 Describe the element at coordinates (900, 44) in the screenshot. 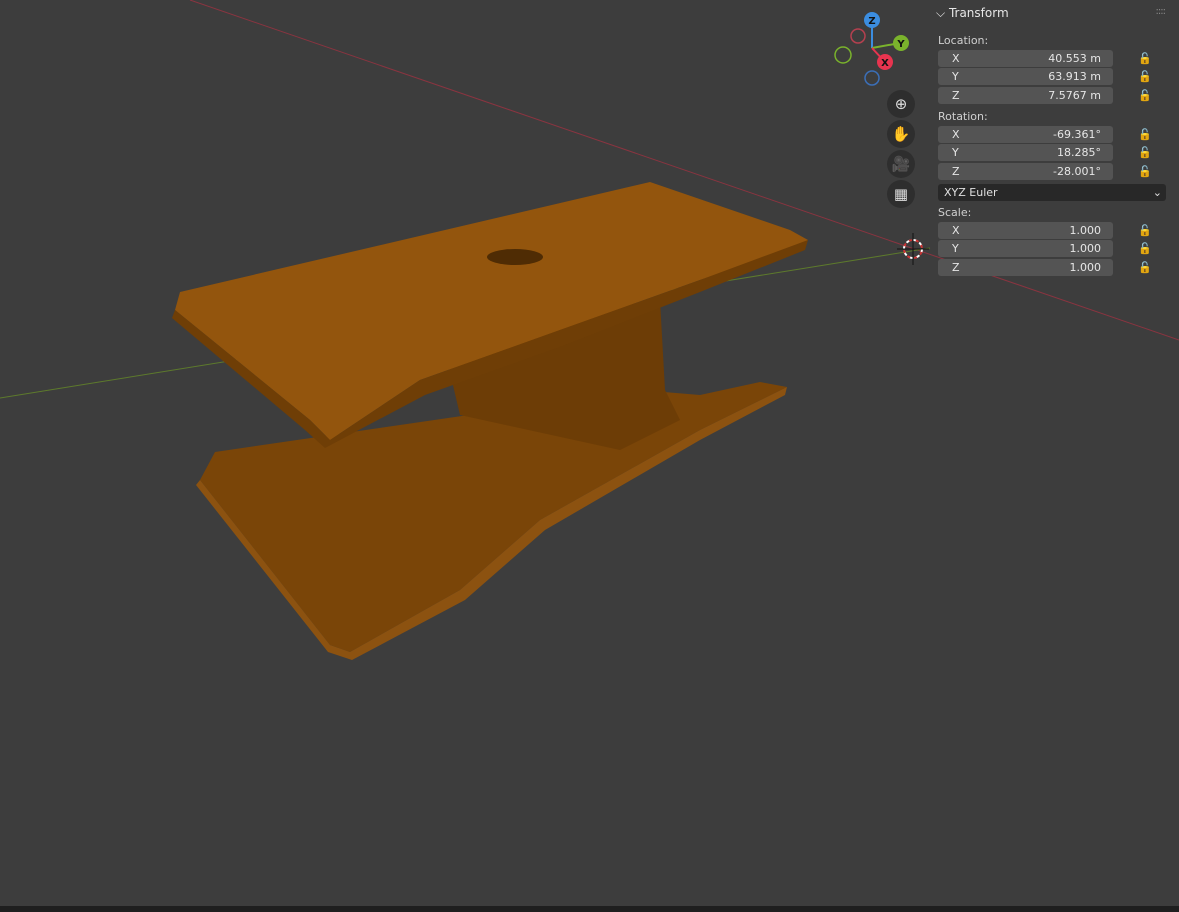

I see `gizmo-y-label: Y` at that location.